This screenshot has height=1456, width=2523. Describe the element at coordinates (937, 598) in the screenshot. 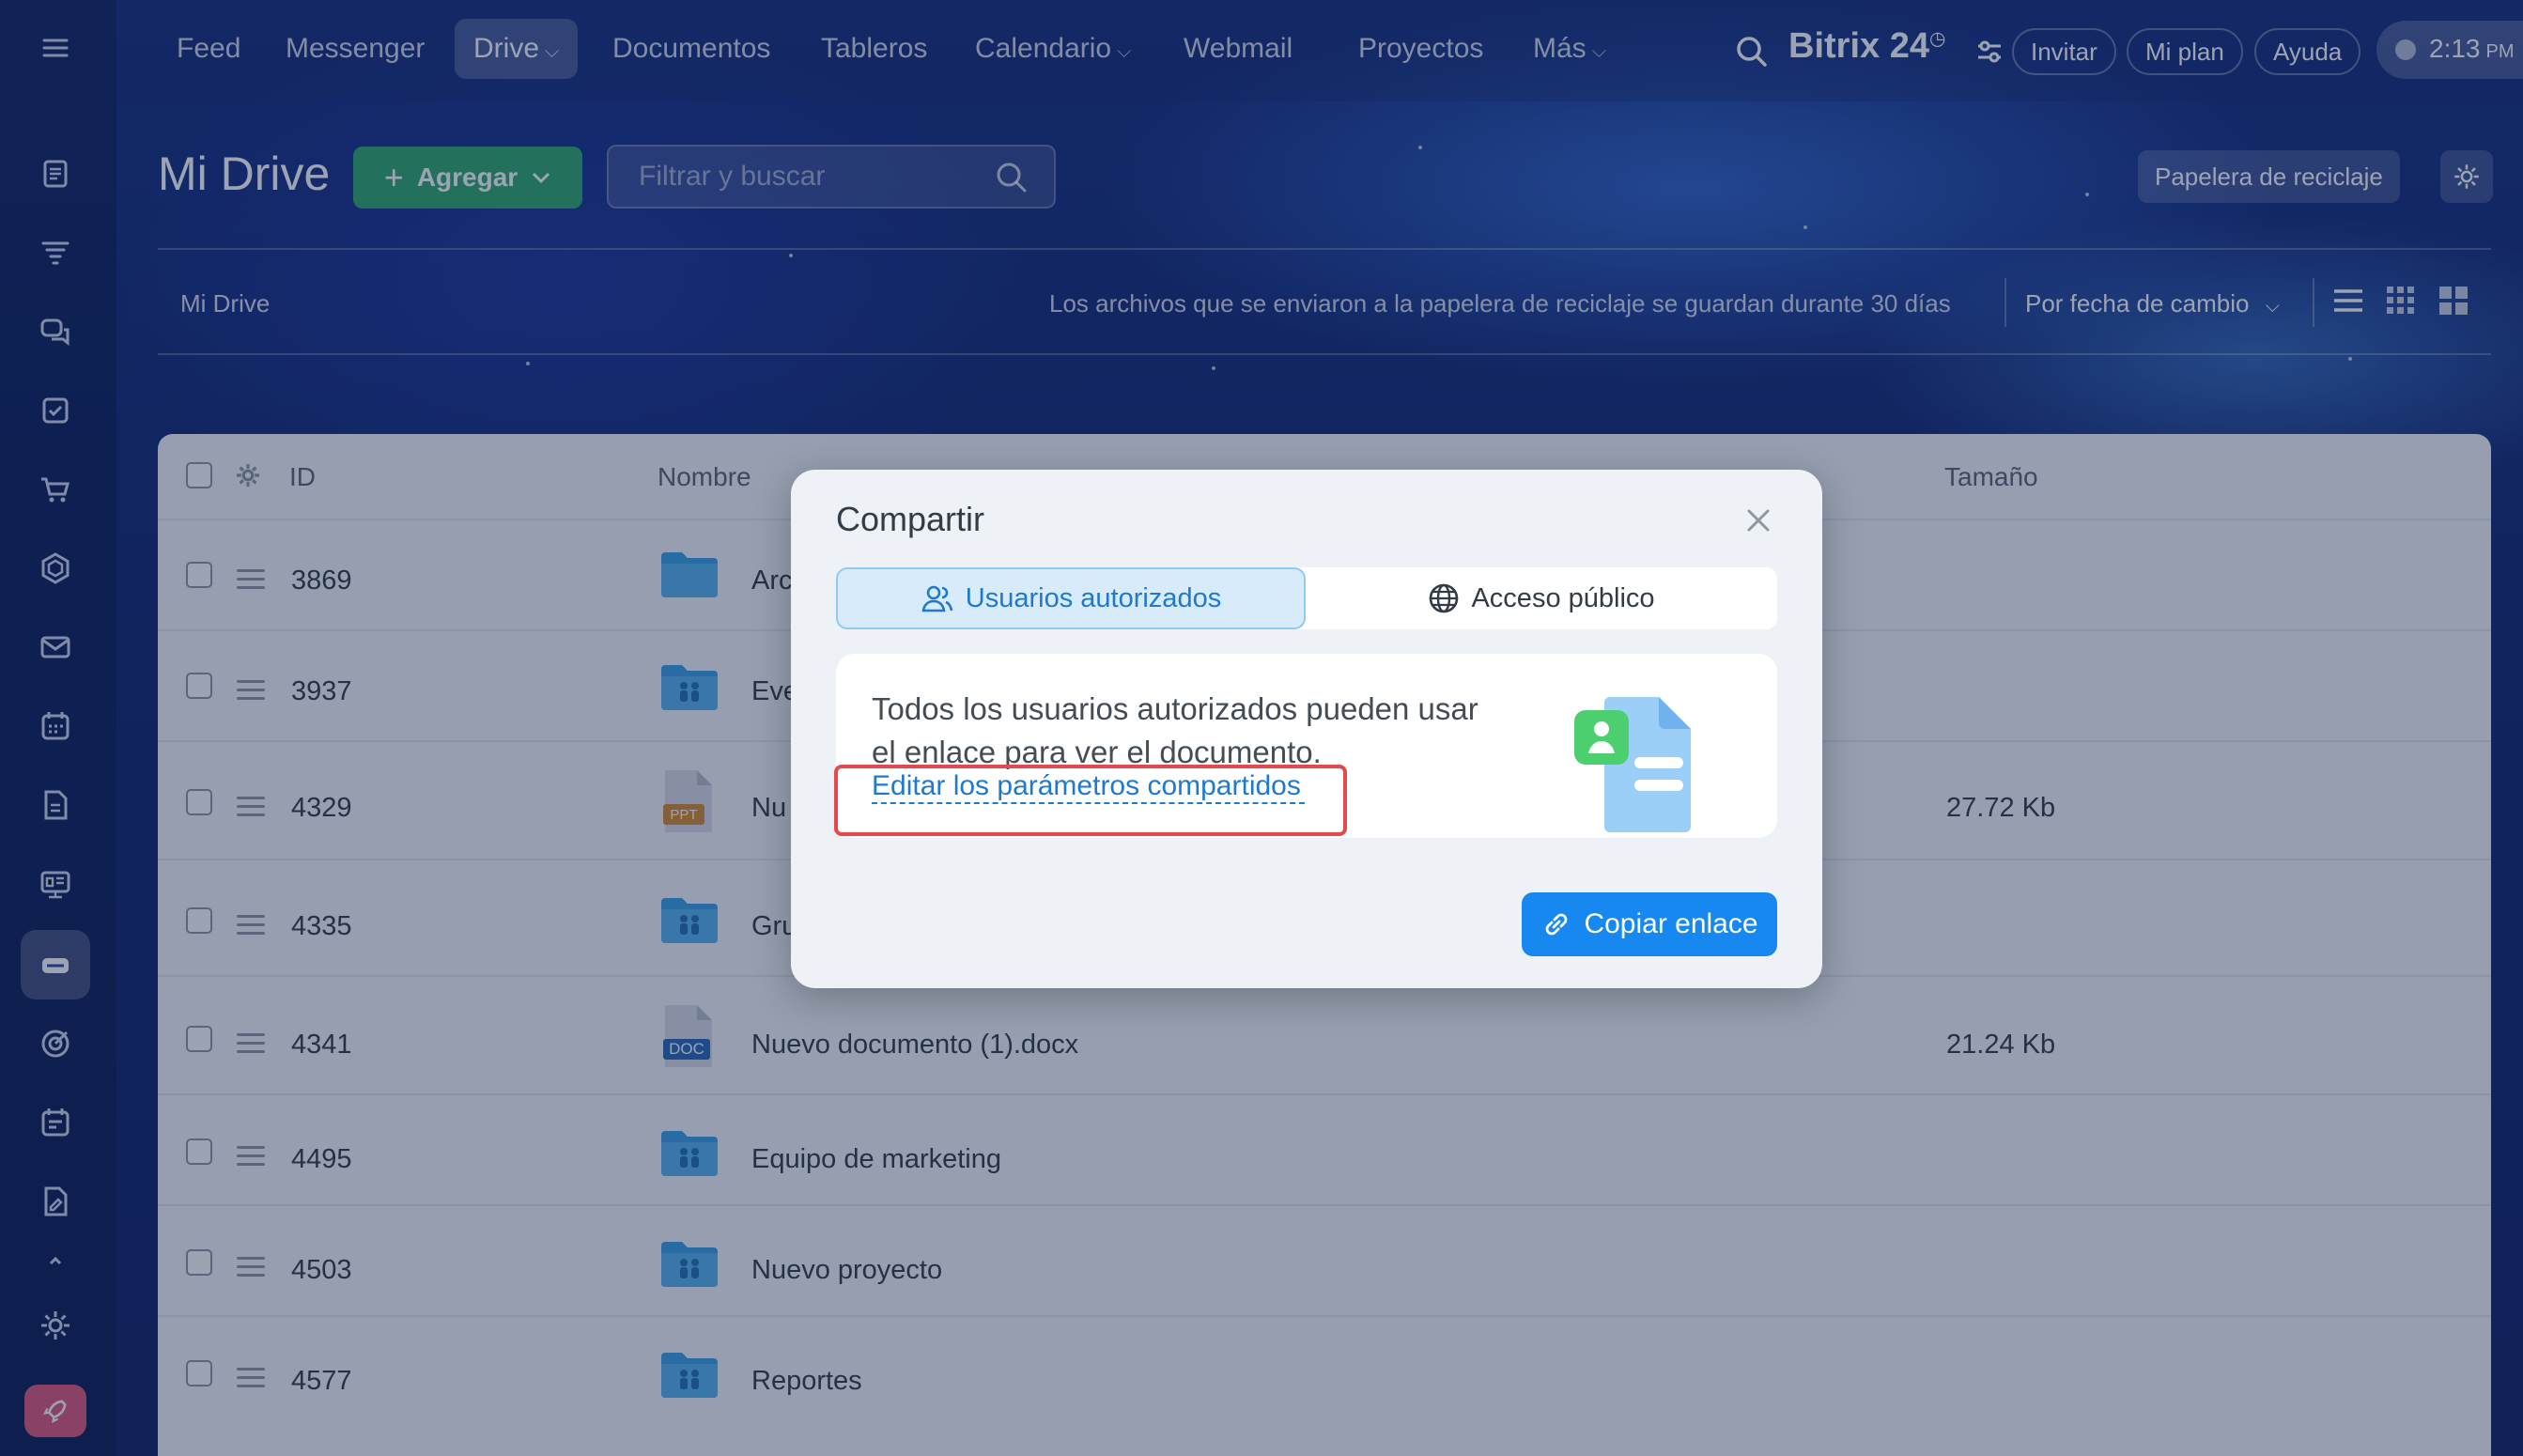

I see `users-icon` at that location.